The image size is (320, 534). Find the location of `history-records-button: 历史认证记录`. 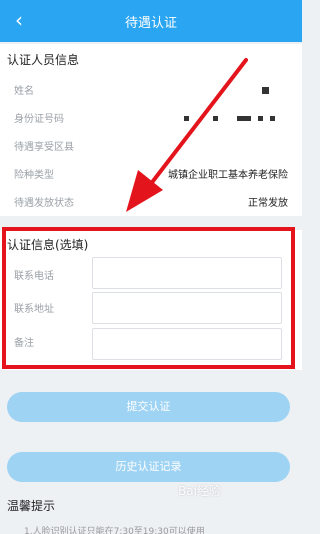

history-records-button: 历史认证记录 is located at coordinates (148, 467).